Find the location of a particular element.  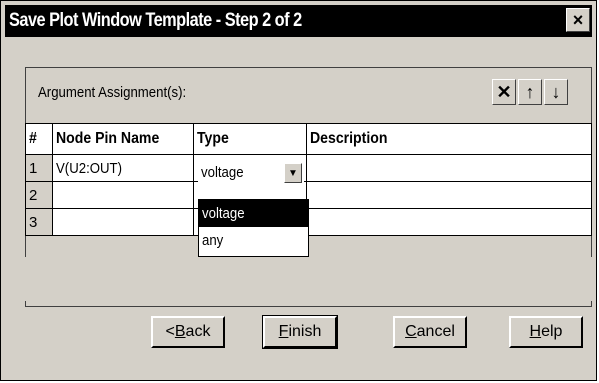

help-button: Help is located at coordinates (546, 332).